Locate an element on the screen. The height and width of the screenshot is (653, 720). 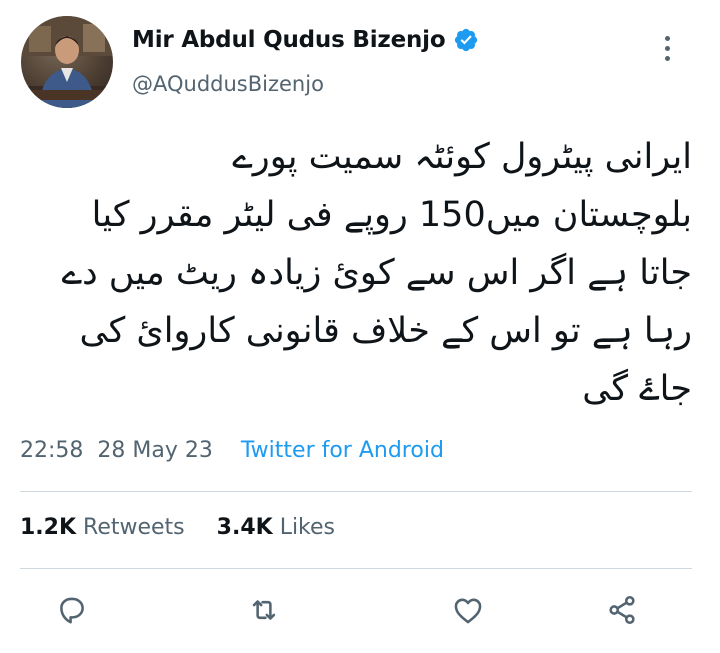
tweet-stats: 1.2K Retweets 3.4K Likes is located at coordinates (177, 527).